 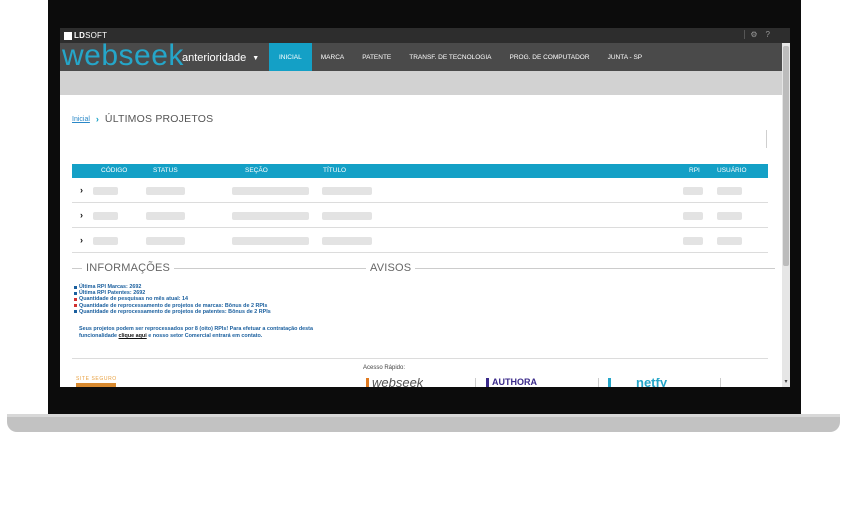 I want to click on netfy-mark-icon, so click(x=609, y=382).